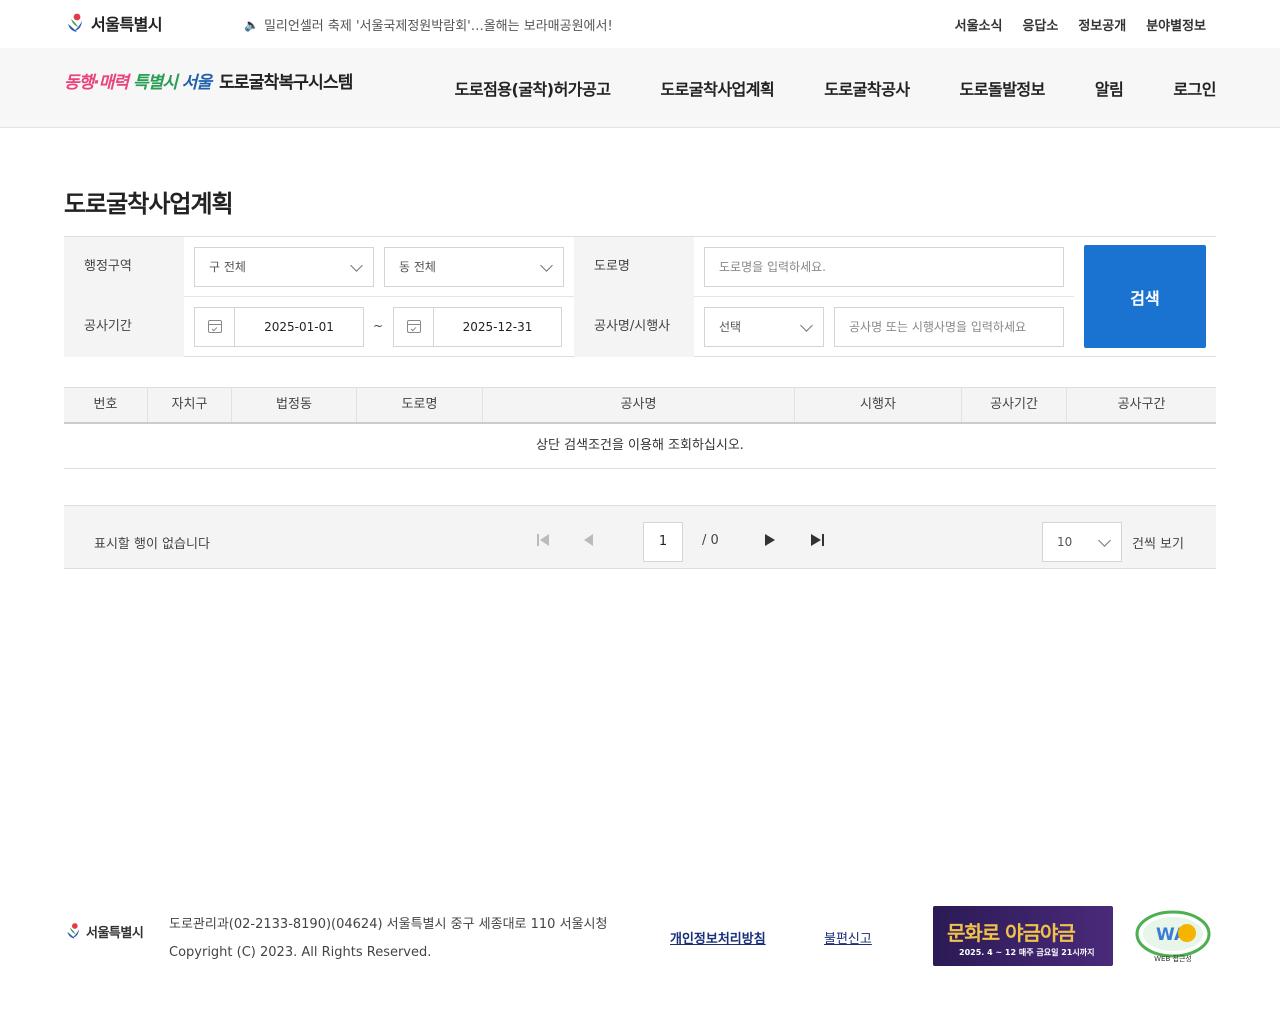 Image resolution: width=1280 pixels, height=1024 pixels. Describe the element at coordinates (710, 540) in the screenshot. I see `page-total: / 0` at that location.